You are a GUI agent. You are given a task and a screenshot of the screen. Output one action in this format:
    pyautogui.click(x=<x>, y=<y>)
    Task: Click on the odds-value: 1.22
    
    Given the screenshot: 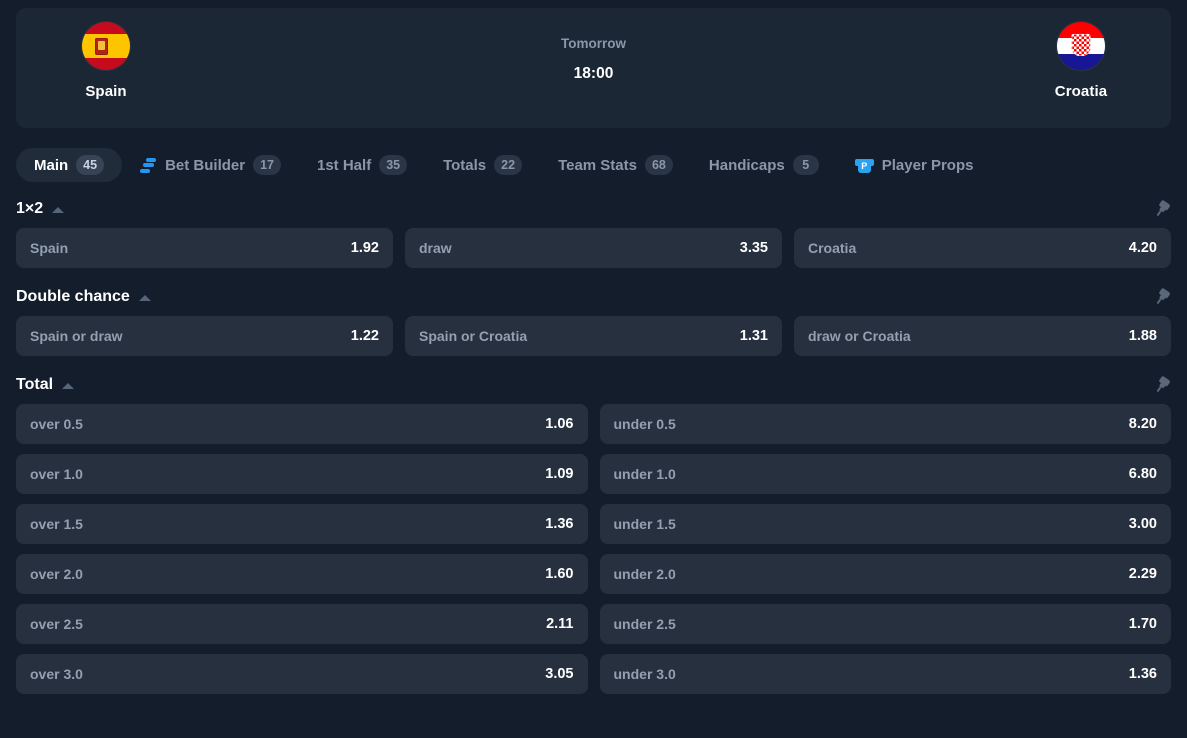 What is the action you would take?
    pyautogui.click(x=364, y=336)
    